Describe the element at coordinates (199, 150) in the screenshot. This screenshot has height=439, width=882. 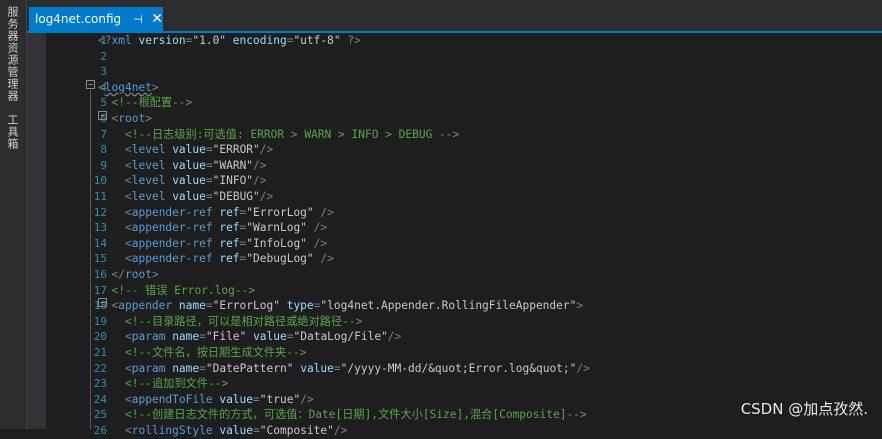
I see `code-line: <level value="ERROR"/>` at that location.